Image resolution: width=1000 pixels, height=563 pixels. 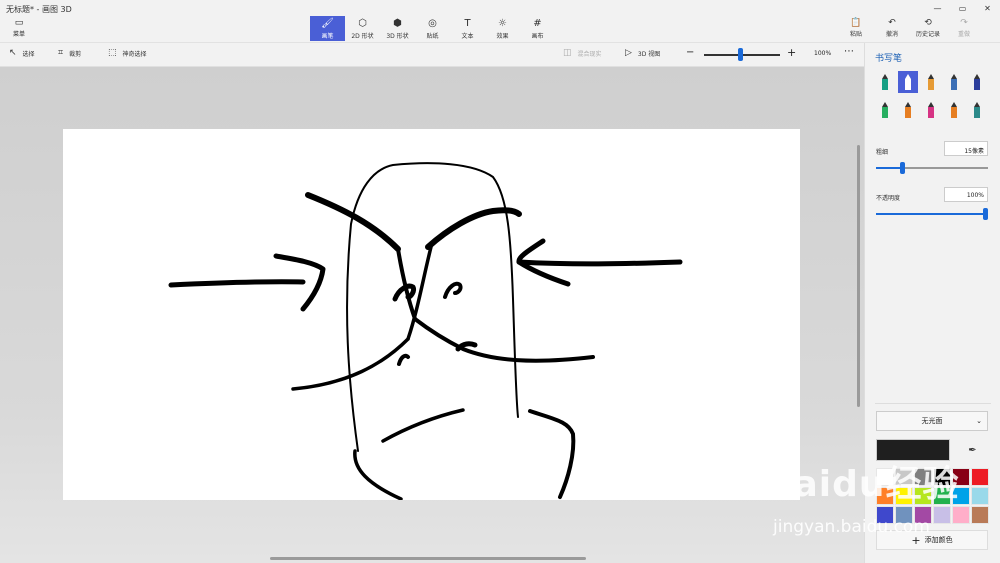 I want to click on crop-icon: ⌗, so click(x=61, y=53).